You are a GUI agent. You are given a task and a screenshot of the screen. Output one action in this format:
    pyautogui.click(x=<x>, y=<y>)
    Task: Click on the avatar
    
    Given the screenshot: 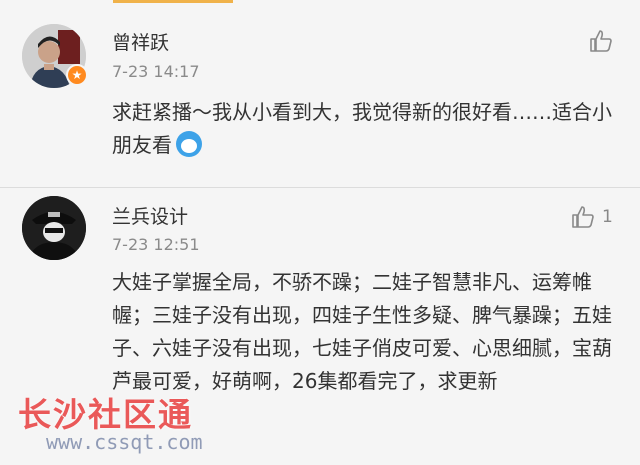 What is the action you would take?
    pyautogui.click(x=54, y=228)
    